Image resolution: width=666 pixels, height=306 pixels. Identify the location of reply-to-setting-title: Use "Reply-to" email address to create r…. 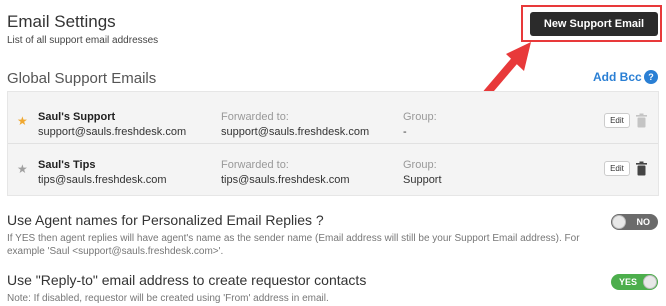
(187, 280).